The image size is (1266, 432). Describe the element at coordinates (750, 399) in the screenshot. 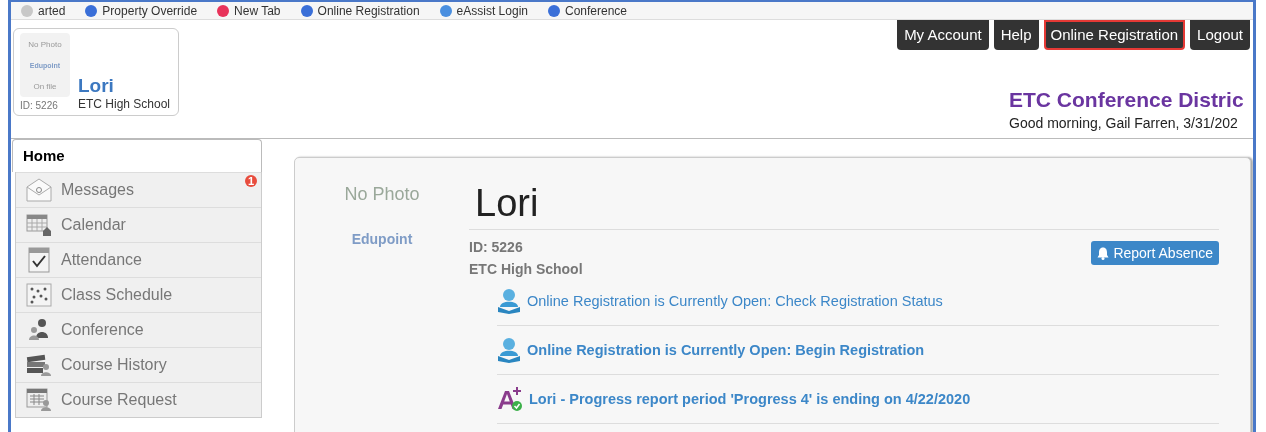

I see `notice-link: Lori - Progress report period 'Progress 4' is ending on 4/22/2020` at that location.